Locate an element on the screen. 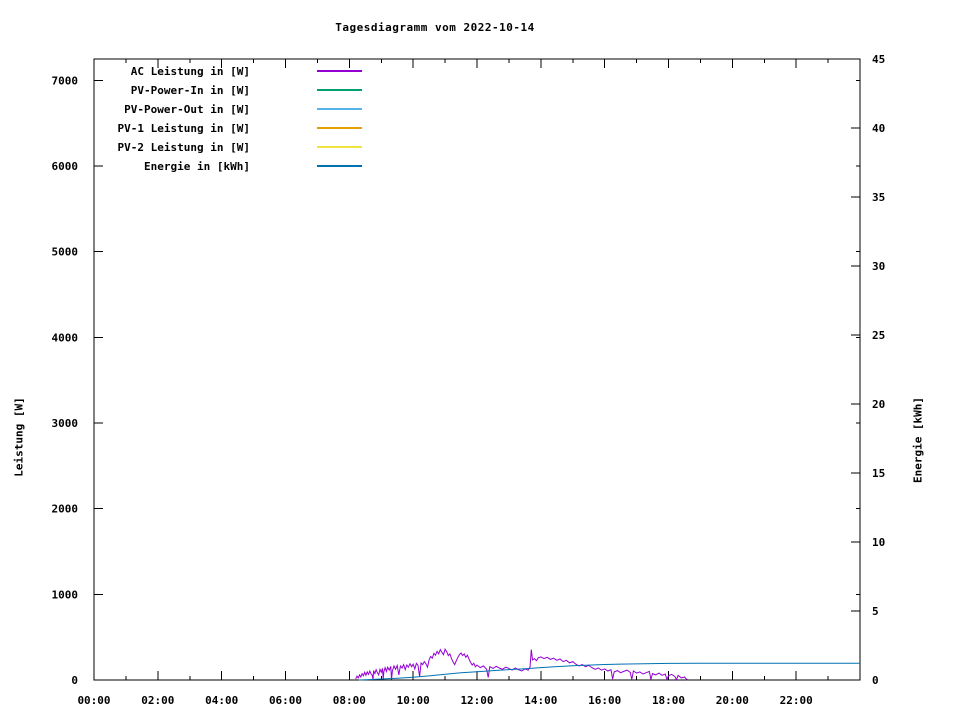 The height and width of the screenshot is (720, 960). y-left-tick-label: 6000 is located at coordinates (65, 166).